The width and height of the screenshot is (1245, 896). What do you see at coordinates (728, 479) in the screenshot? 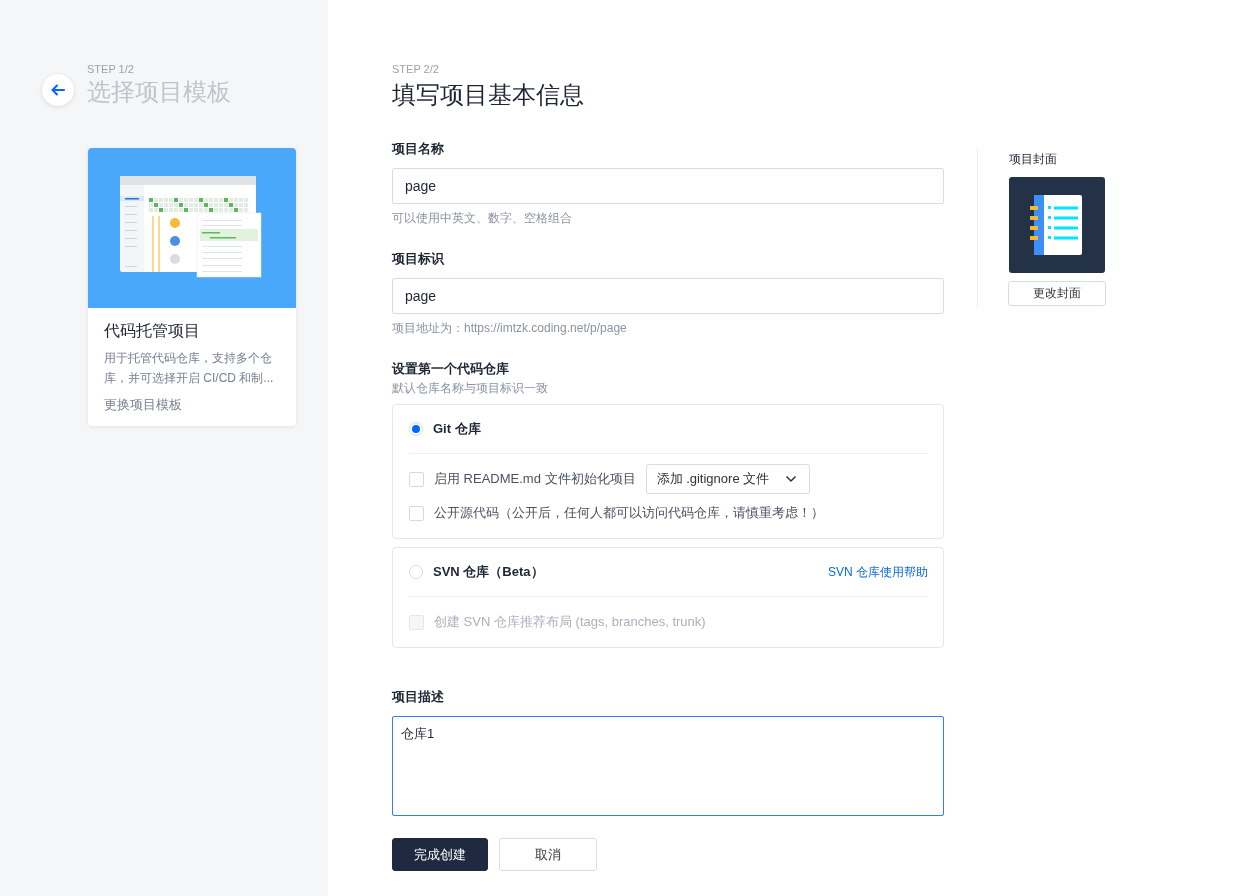
I see `gitignore-dropdown: 添加 .gitignore 文件` at bounding box center [728, 479].